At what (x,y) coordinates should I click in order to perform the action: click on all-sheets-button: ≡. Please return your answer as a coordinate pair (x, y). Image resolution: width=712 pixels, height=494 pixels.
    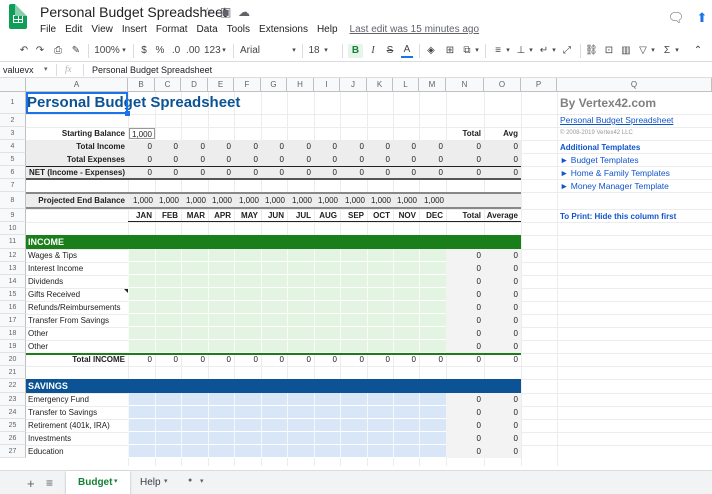
    Looking at the image, I should click on (49, 483).